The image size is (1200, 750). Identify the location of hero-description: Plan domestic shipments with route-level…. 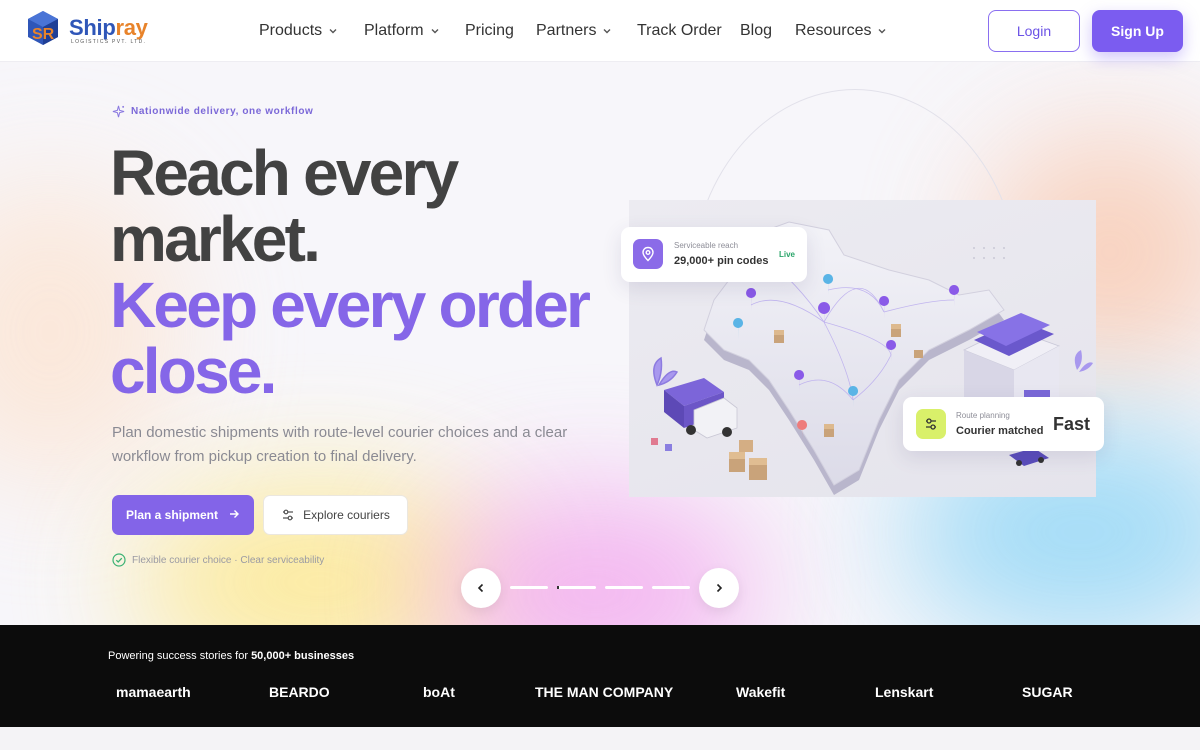
(340, 444).